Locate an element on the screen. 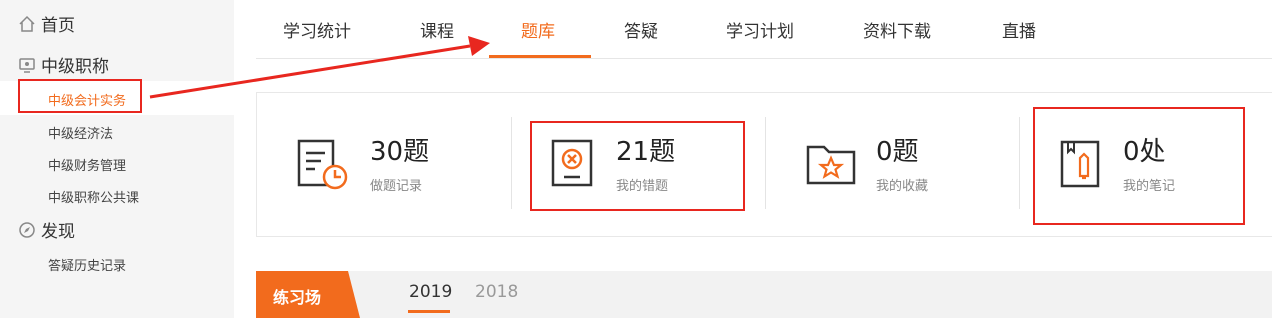 This screenshot has width=1272, height=318. annotation-box-notes is located at coordinates (1139, 166).